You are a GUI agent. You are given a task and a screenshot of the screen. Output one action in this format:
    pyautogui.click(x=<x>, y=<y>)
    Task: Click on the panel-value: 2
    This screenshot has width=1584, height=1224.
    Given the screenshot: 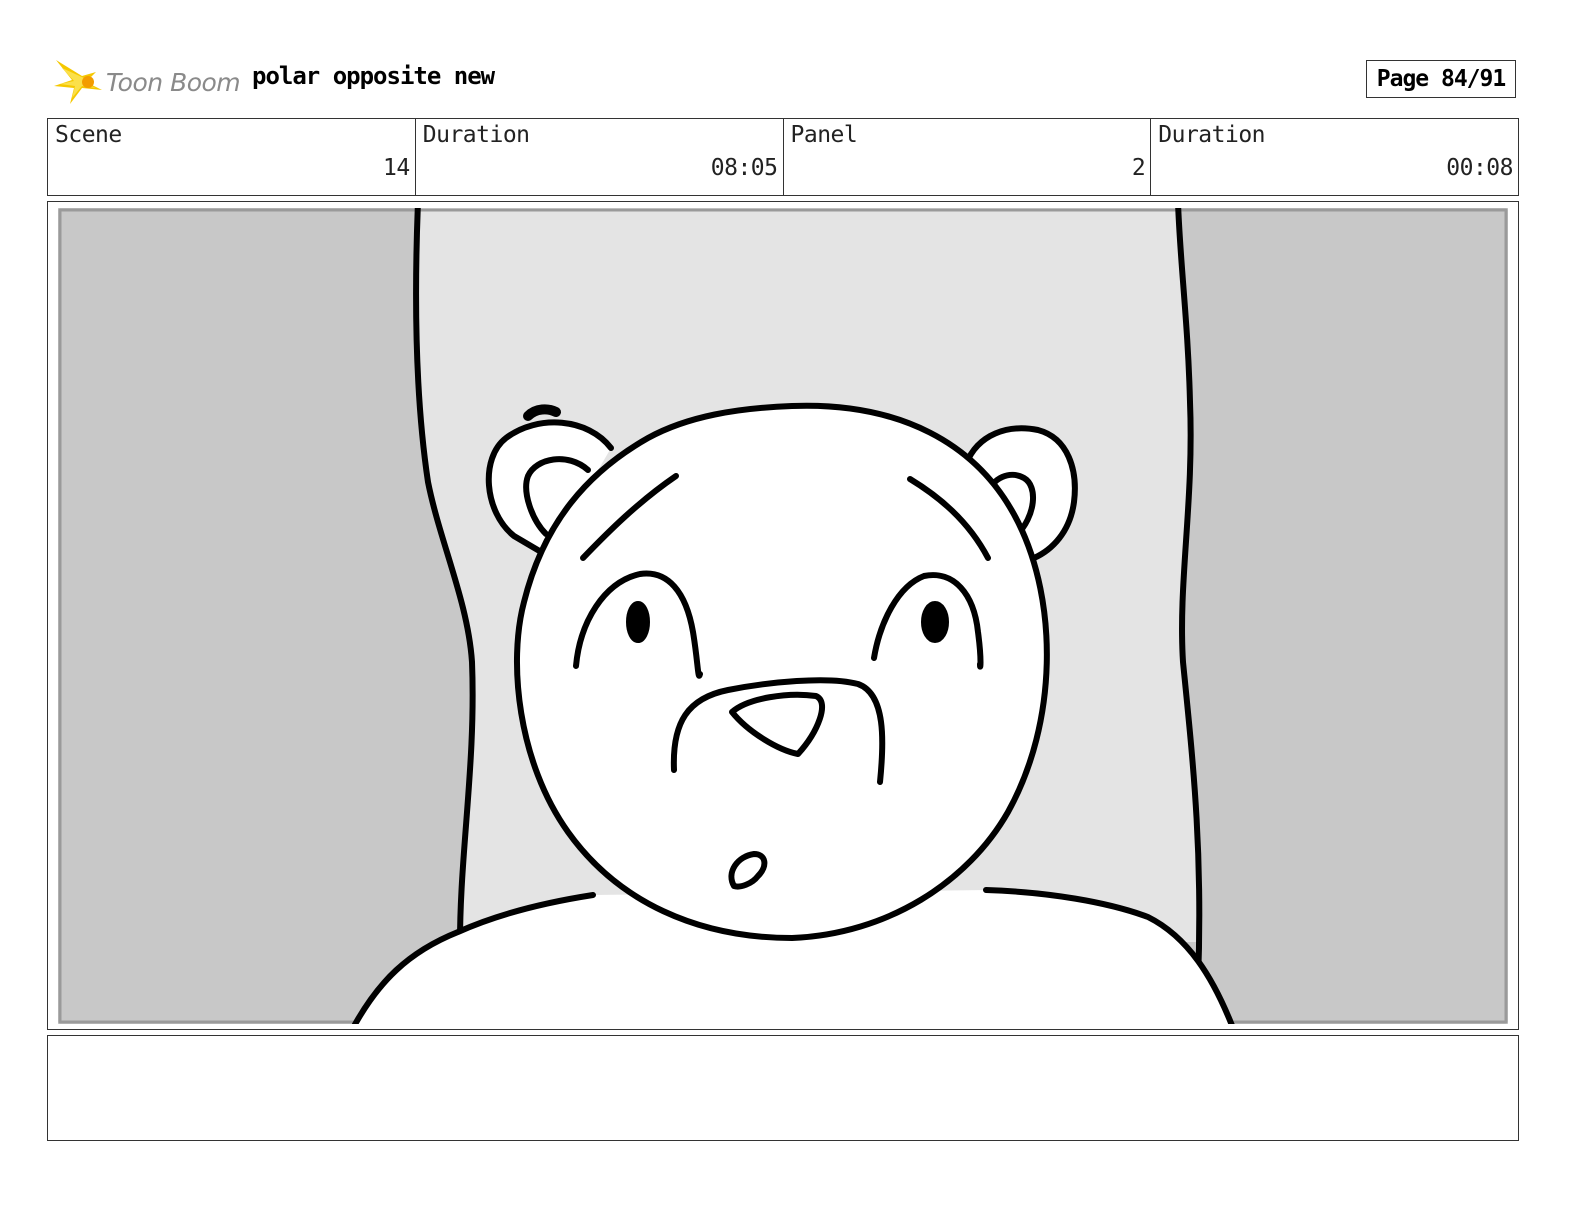 What is the action you would take?
    pyautogui.click(x=1138, y=168)
    